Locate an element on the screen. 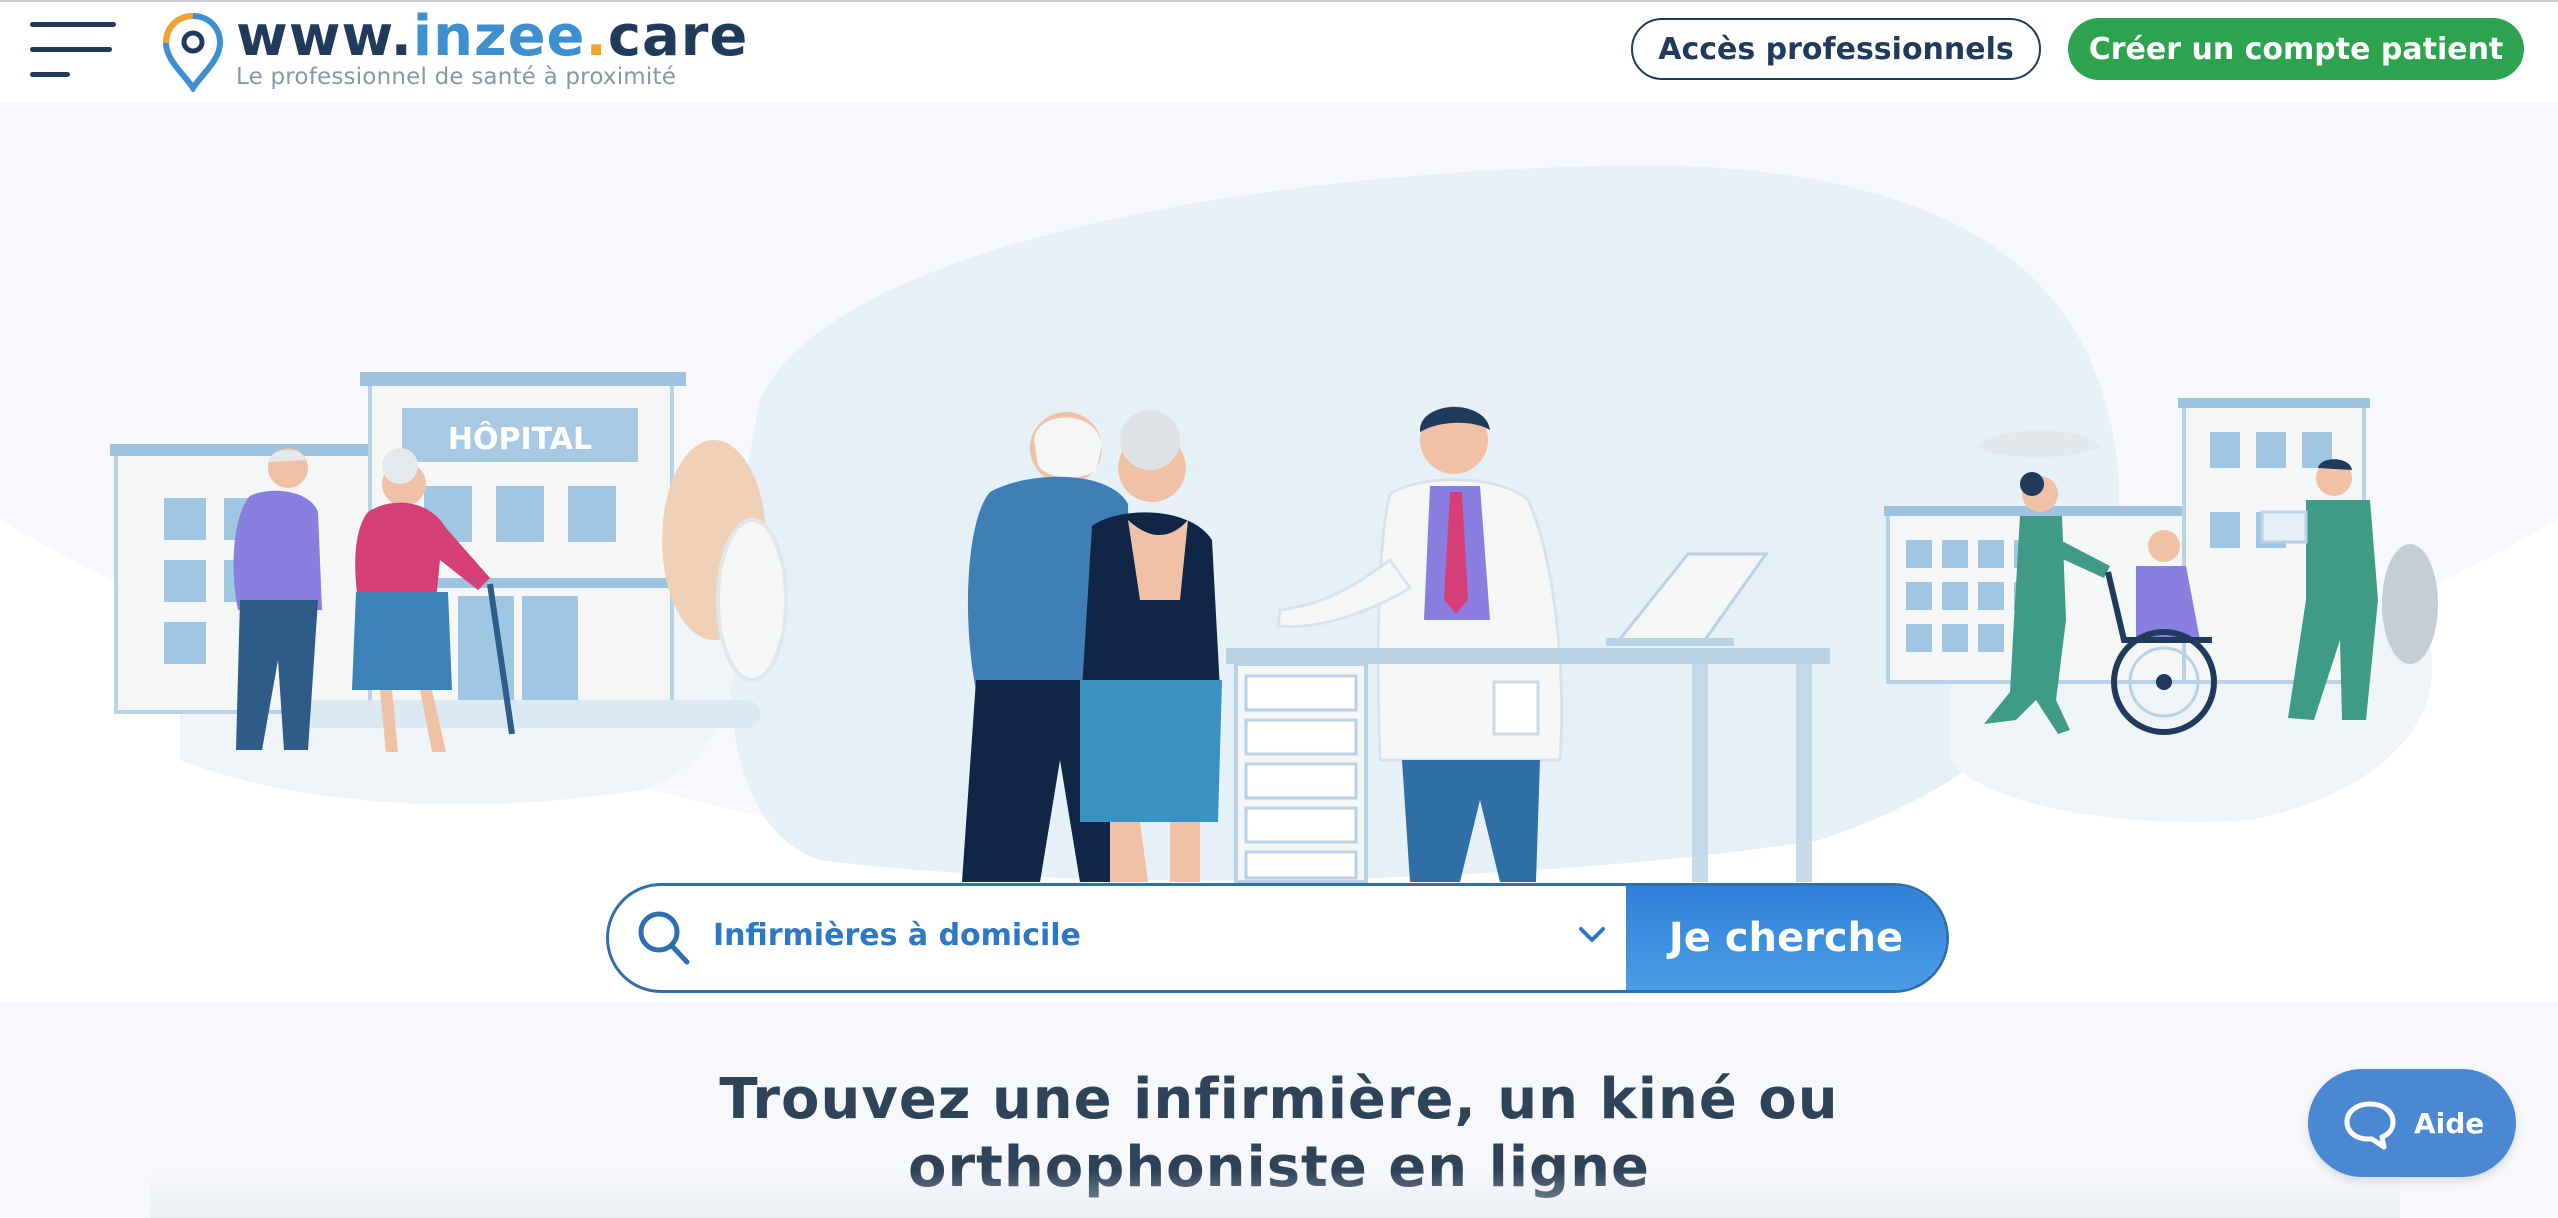 This screenshot has height=1218, width=2558. headline-line-1: Trouvez une infirmière, un kiné ou is located at coordinates (1279, 1099).